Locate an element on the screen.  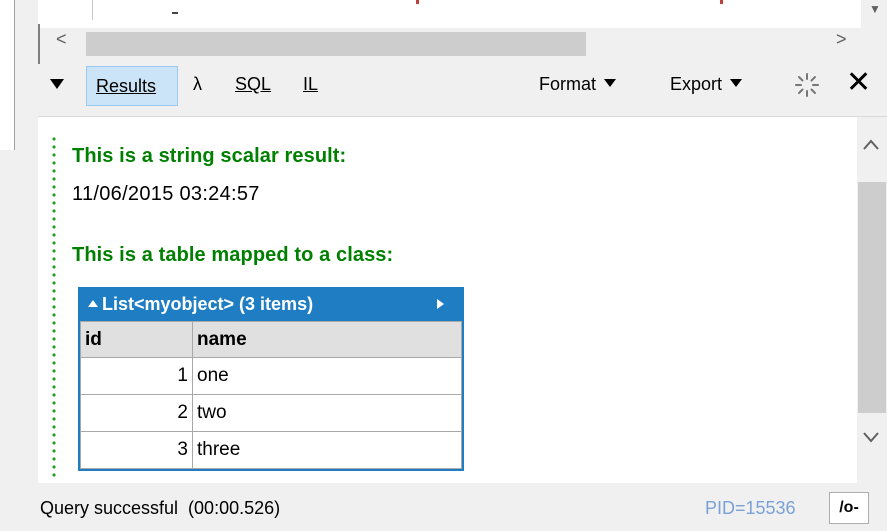
editor-horizontal-scrollbar: < > is located at coordinates (450, 44).